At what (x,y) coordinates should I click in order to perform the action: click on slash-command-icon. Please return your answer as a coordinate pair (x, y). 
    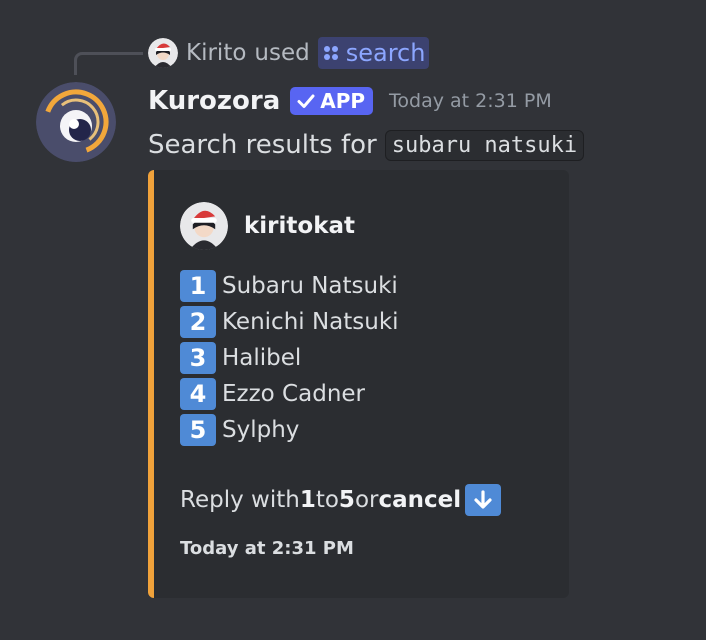
    Looking at the image, I should click on (330, 53).